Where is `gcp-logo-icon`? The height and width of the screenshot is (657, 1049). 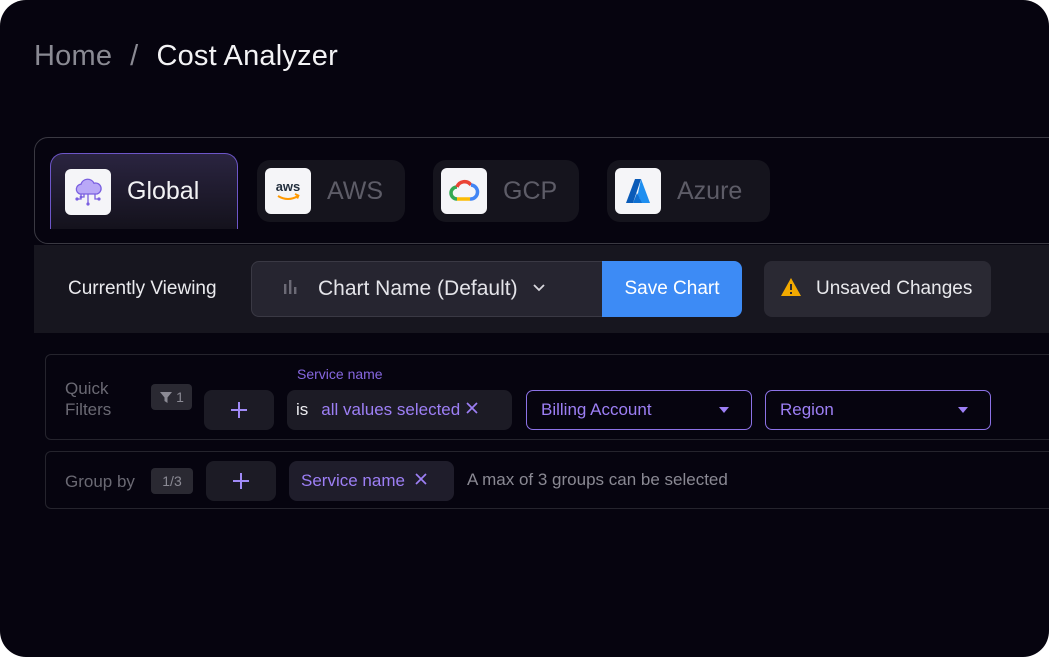
gcp-logo-icon is located at coordinates (464, 191).